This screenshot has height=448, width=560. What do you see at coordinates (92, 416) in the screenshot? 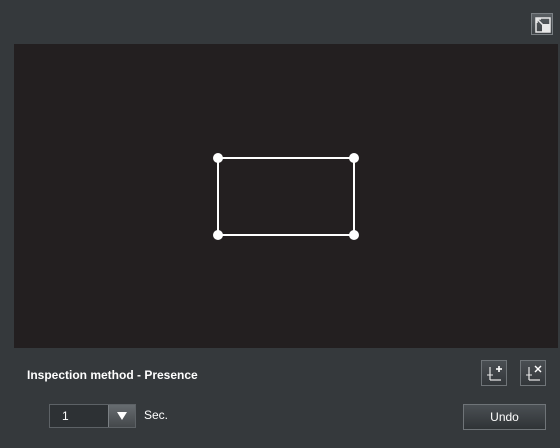
I see `duration-select: 1` at bounding box center [92, 416].